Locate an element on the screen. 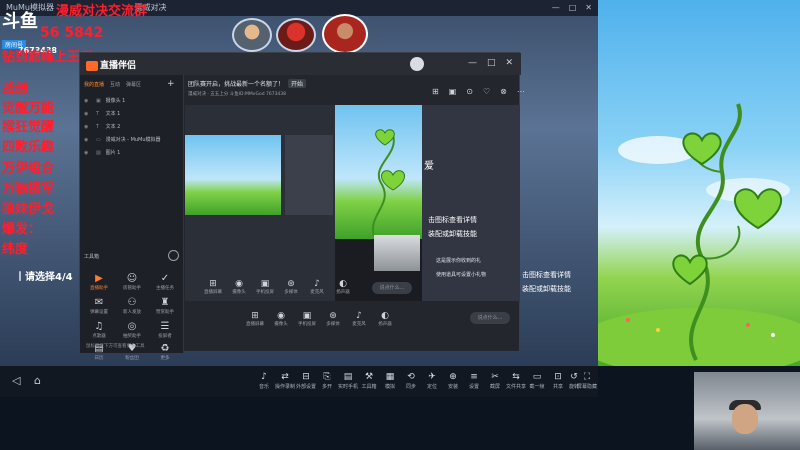  phone-icon: ▣ is located at coordinates (265, 284).